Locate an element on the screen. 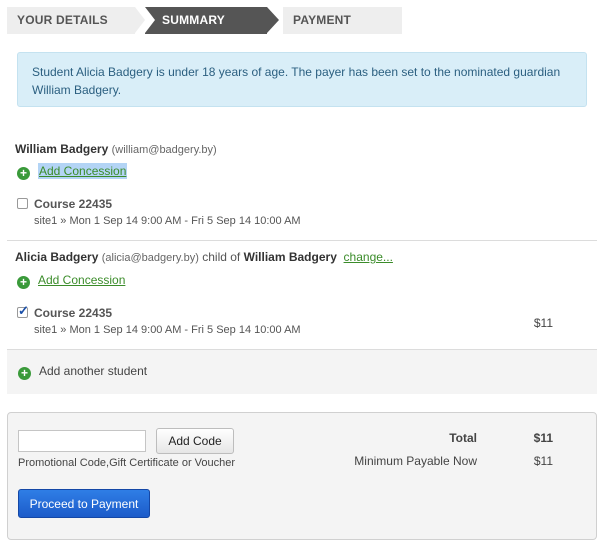 This screenshot has width=605, height=547. add-code-button: Add Code is located at coordinates (195, 441).